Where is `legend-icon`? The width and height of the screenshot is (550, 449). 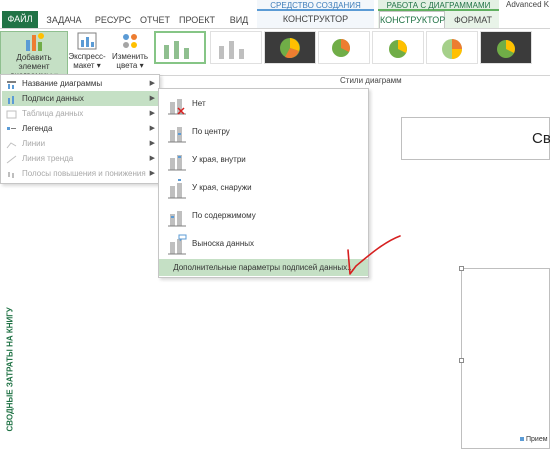
legend-icon is located at coordinates (11, 128).